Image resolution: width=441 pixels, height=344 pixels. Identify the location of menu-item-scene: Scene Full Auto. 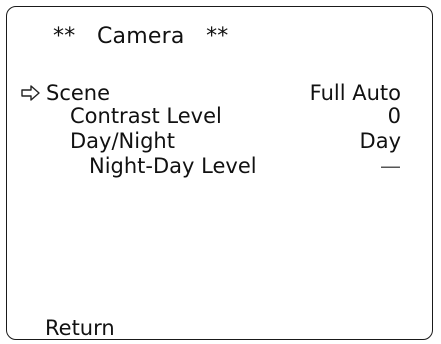
(210, 93).